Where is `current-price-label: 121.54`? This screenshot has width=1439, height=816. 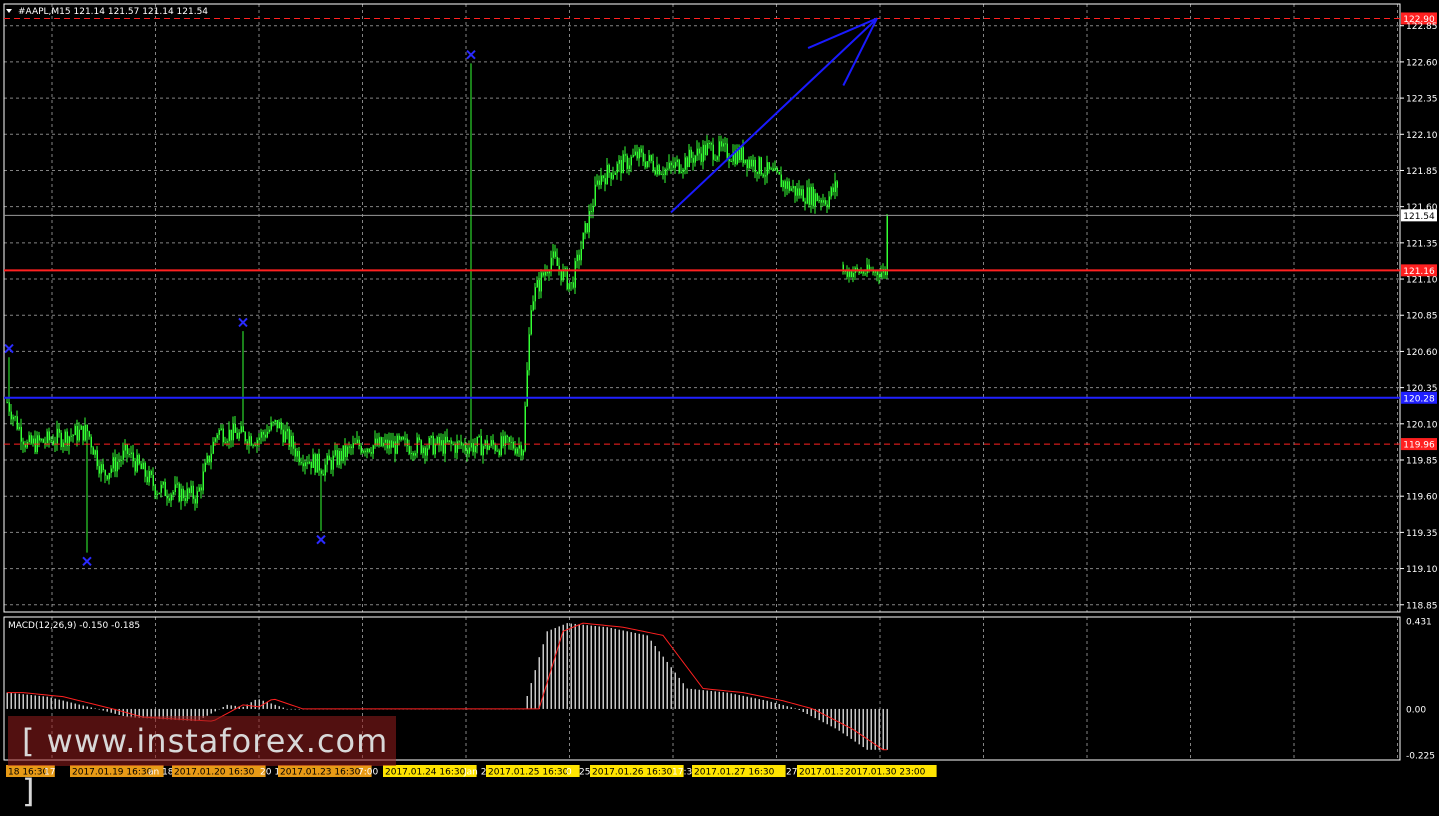
current-price-label: 121.54 is located at coordinates (1419, 217).